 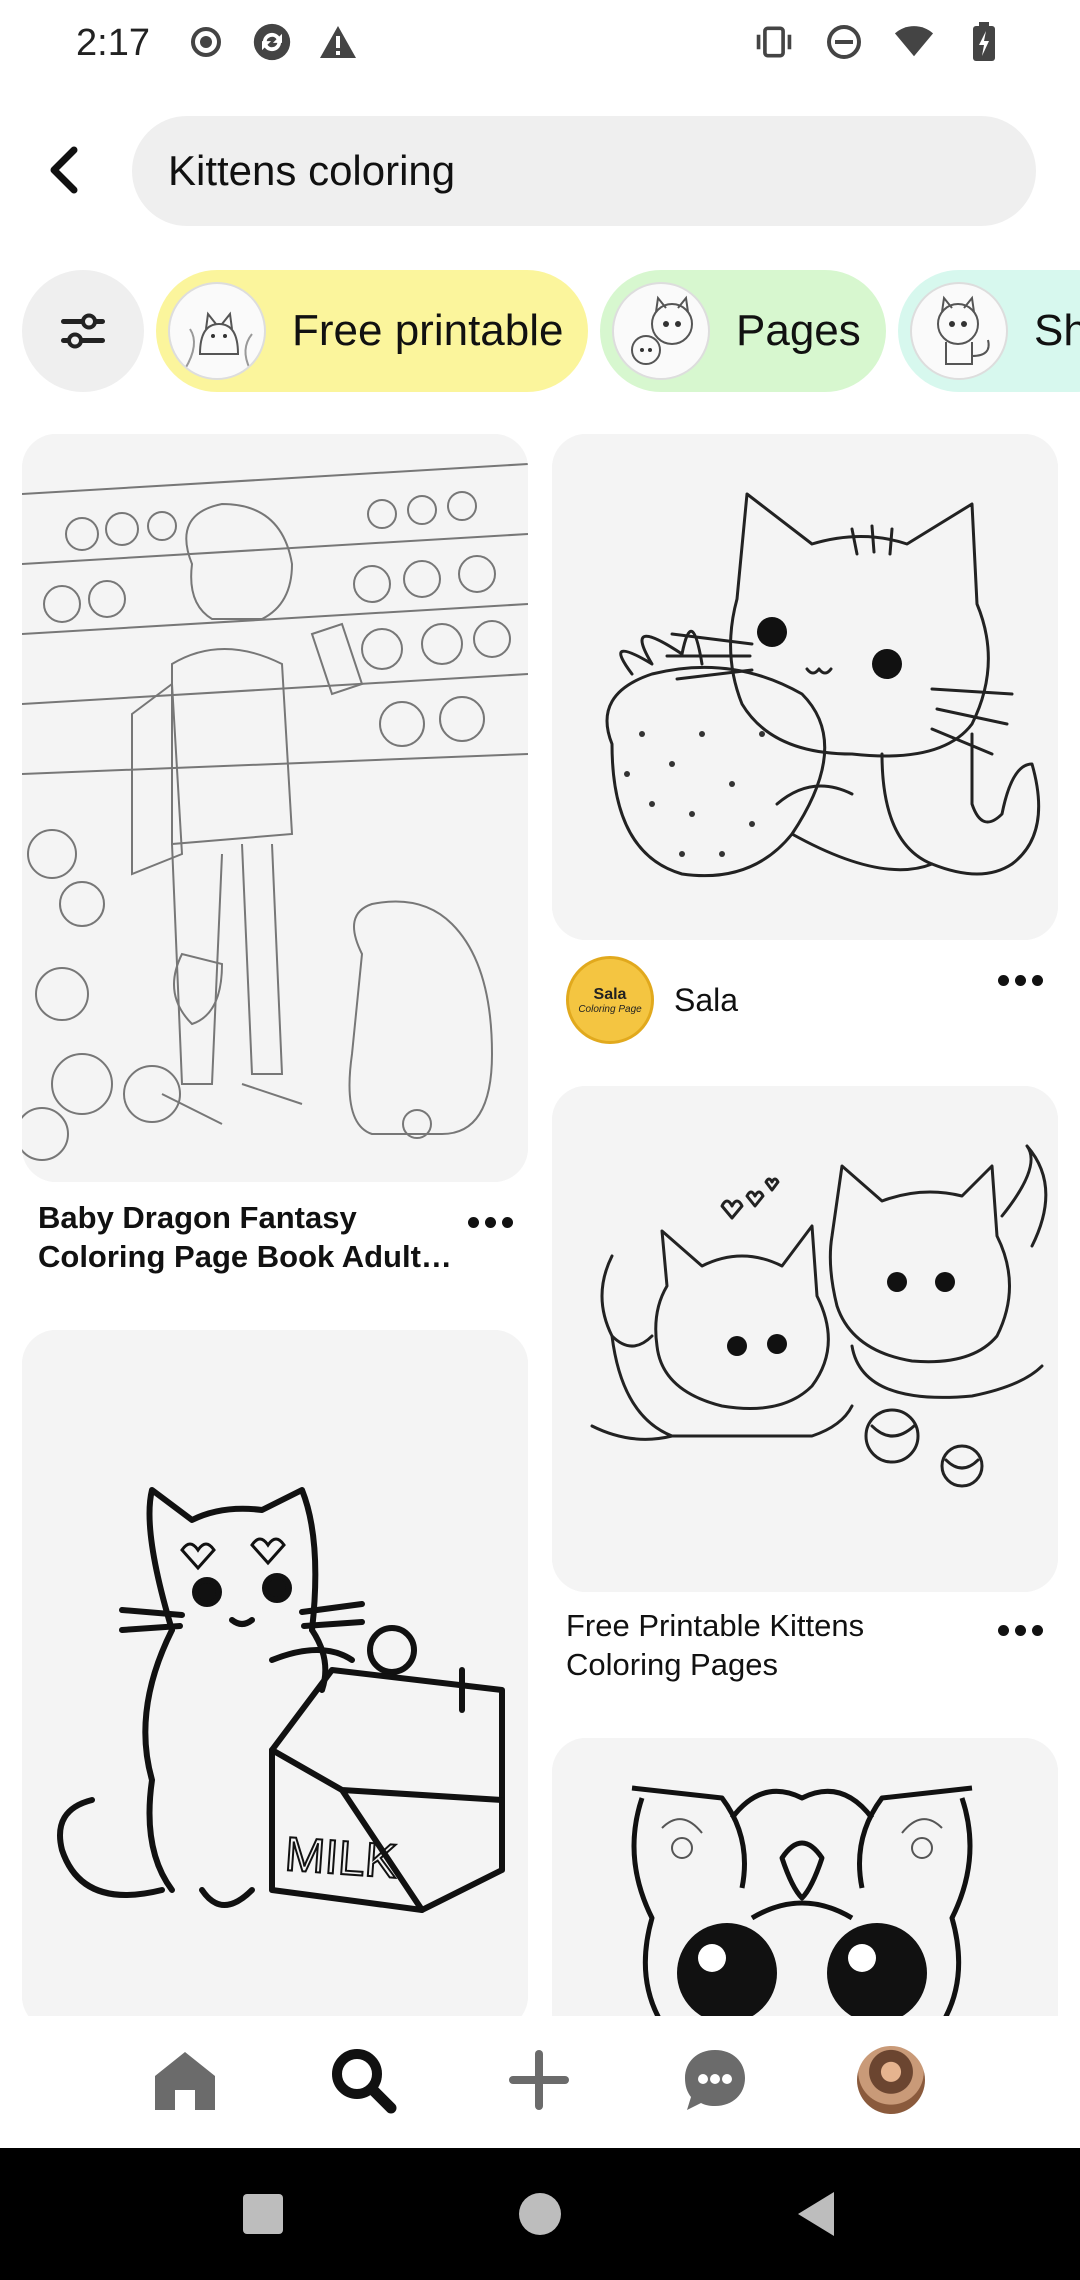 What do you see at coordinates (715, 1625) in the screenshot?
I see `pin-title-line: Free Printable Kittens` at bounding box center [715, 1625].